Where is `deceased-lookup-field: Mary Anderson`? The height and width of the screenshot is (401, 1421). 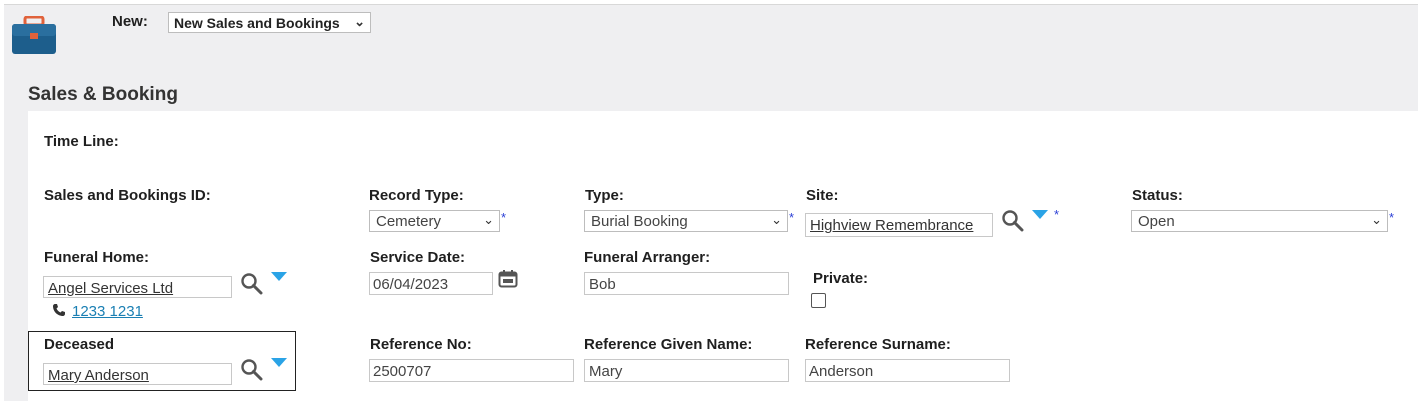 deceased-lookup-field: Mary Anderson is located at coordinates (137, 374).